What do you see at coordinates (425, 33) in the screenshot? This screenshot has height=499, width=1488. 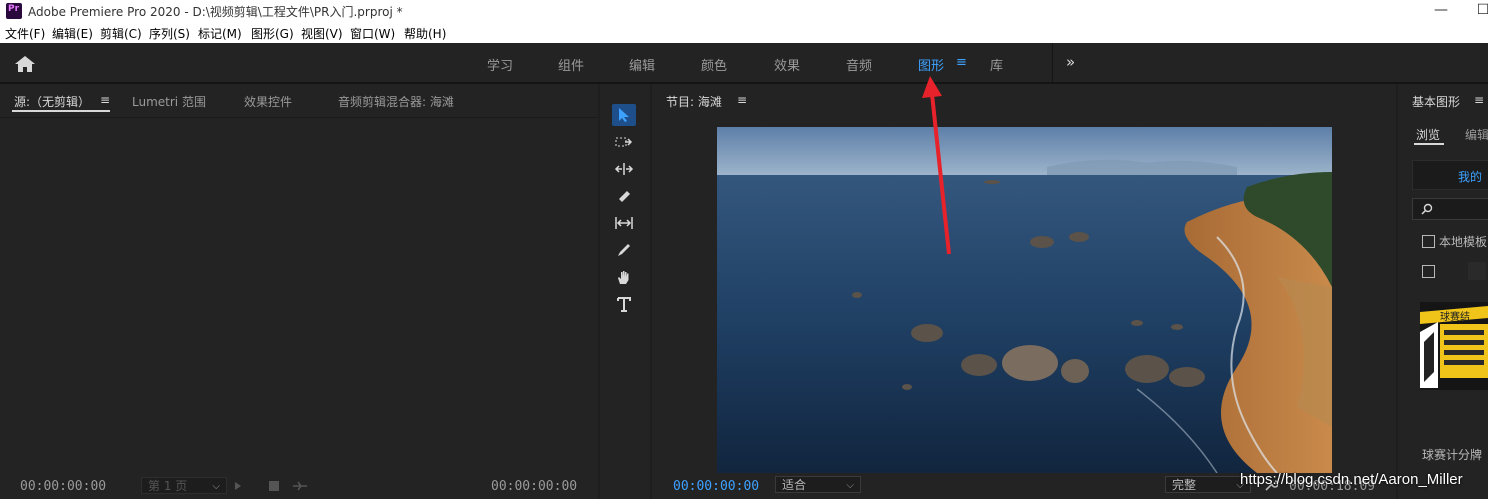 I see `menu-help: 帮助(H)` at bounding box center [425, 33].